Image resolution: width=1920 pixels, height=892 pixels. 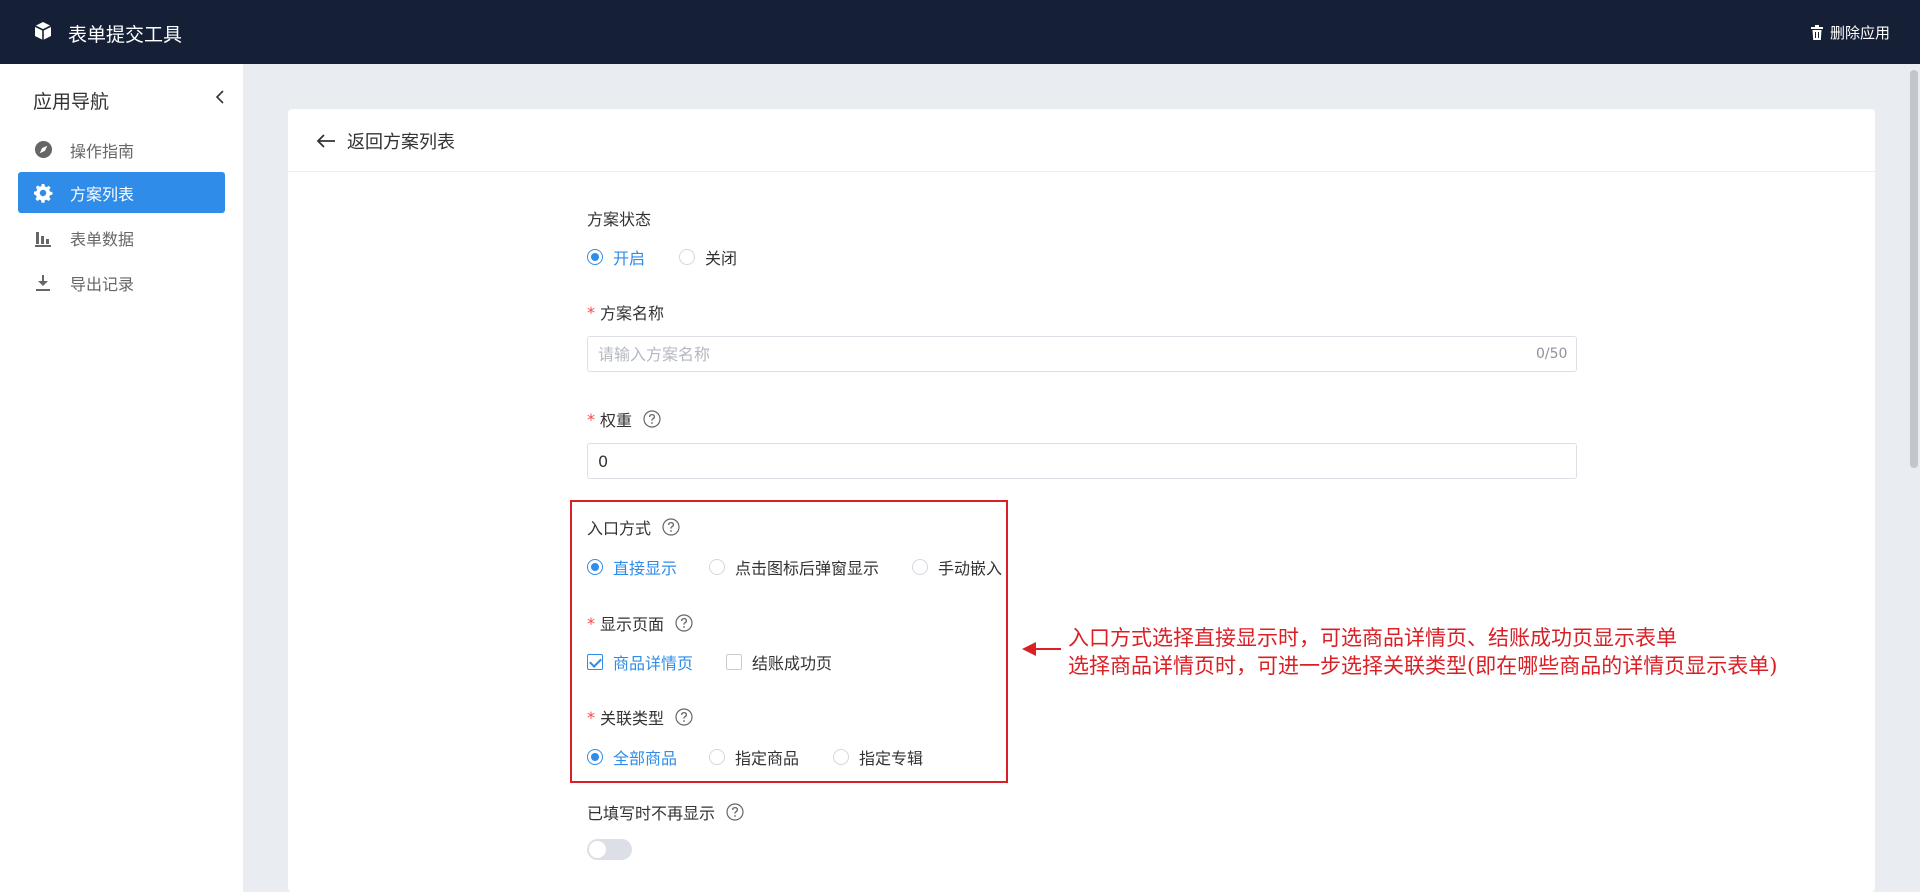 I want to click on display-page-label: * 显示页面, so click(x=640, y=623).